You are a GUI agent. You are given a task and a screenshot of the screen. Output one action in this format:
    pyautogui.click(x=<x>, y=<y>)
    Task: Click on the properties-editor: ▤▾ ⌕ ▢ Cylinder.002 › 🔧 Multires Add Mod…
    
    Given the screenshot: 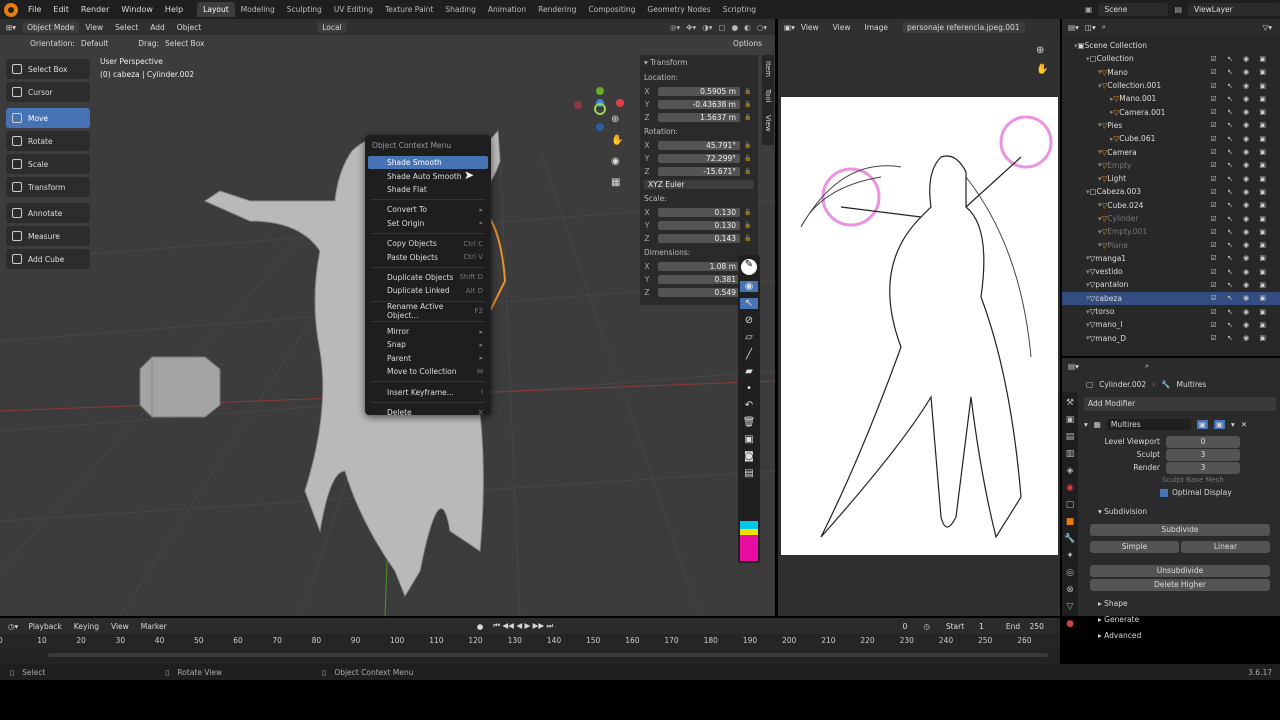 What is the action you would take?
    pyautogui.click(x=1171, y=499)
    